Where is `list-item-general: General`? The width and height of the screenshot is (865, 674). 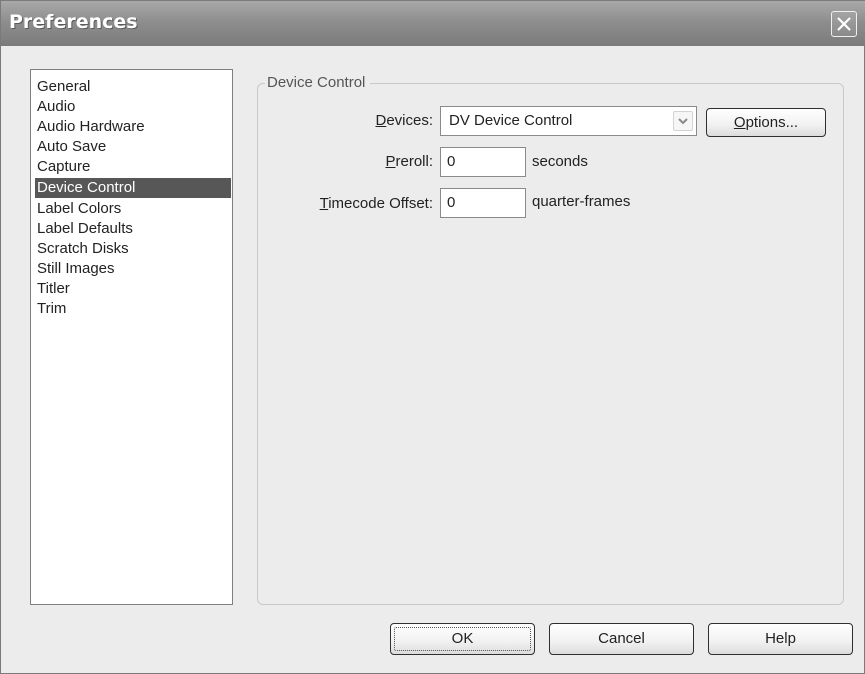 list-item-general: General is located at coordinates (133, 87).